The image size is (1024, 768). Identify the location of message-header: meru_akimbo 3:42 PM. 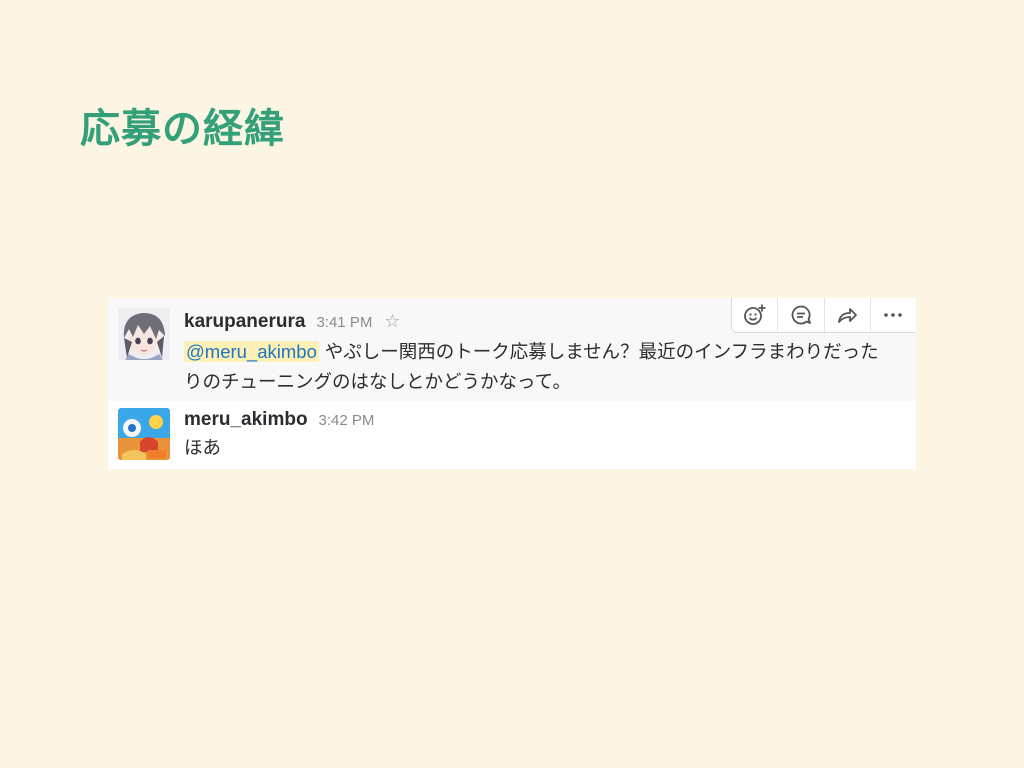
(279, 420).